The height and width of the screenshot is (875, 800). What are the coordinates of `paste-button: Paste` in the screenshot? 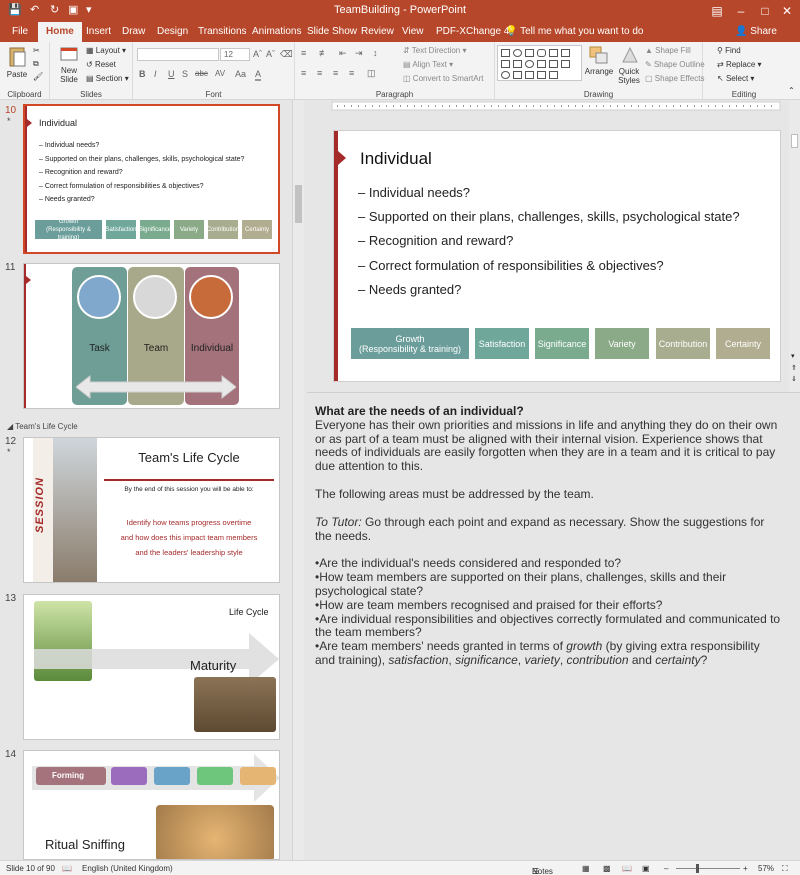 It's located at (17, 62).